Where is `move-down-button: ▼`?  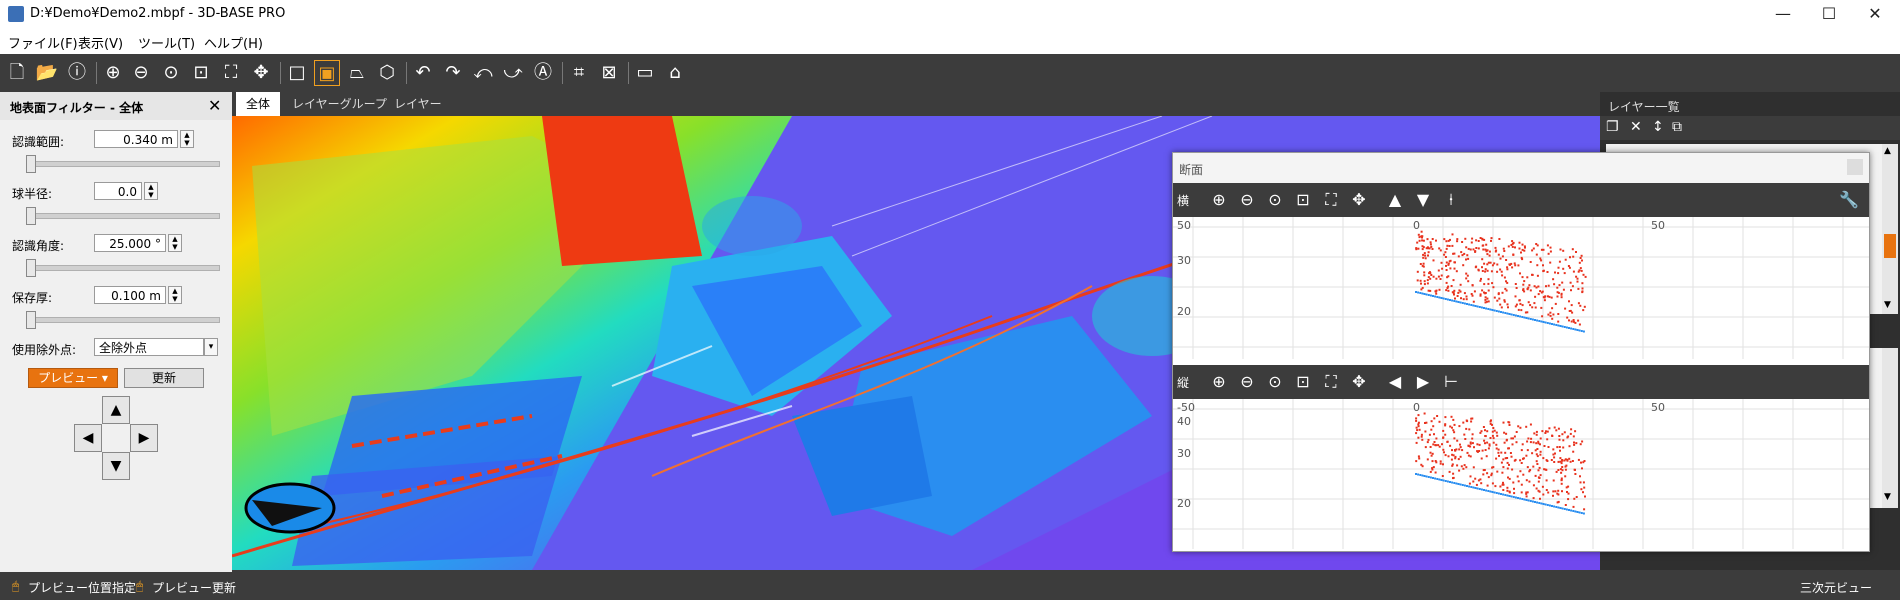 move-down-button: ▼ is located at coordinates (116, 466).